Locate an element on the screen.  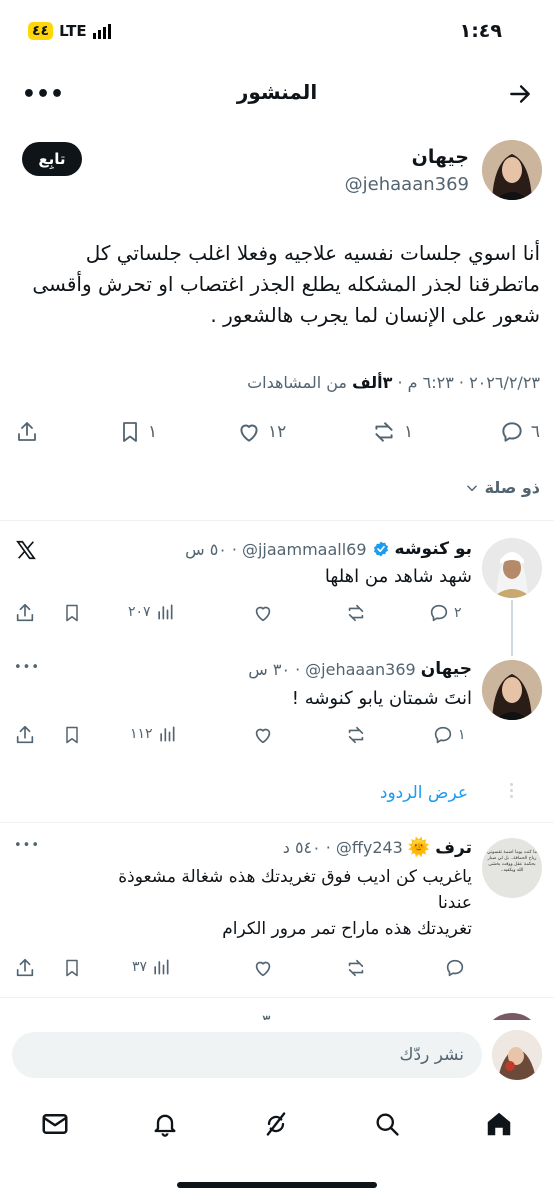
sun-emoji: 🌞 is located at coordinates (419, 847).